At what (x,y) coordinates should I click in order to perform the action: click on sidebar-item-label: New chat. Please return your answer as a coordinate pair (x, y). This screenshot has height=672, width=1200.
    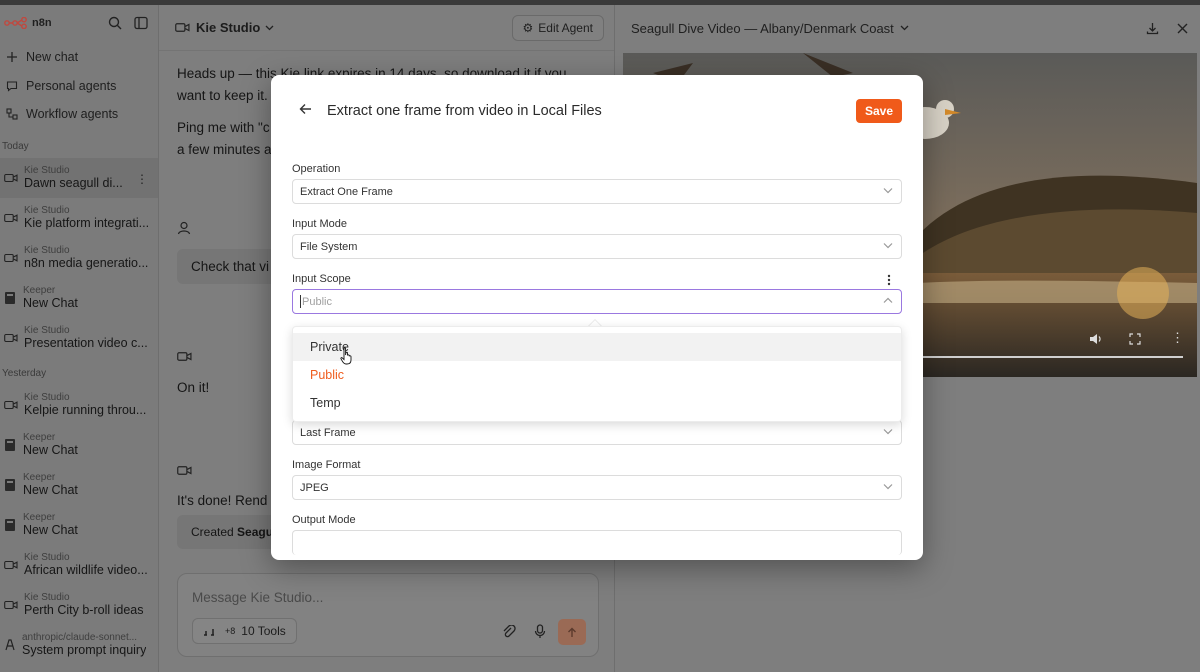
    Looking at the image, I should click on (52, 57).